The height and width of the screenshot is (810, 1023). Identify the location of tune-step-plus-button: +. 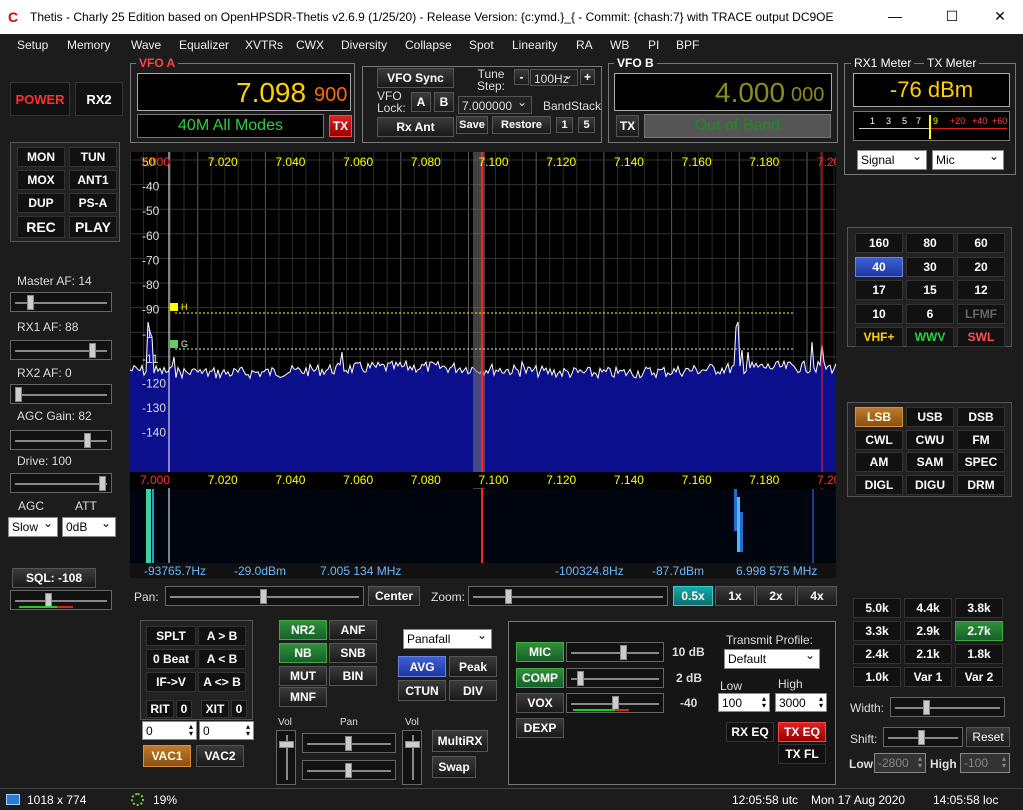
(587, 77).